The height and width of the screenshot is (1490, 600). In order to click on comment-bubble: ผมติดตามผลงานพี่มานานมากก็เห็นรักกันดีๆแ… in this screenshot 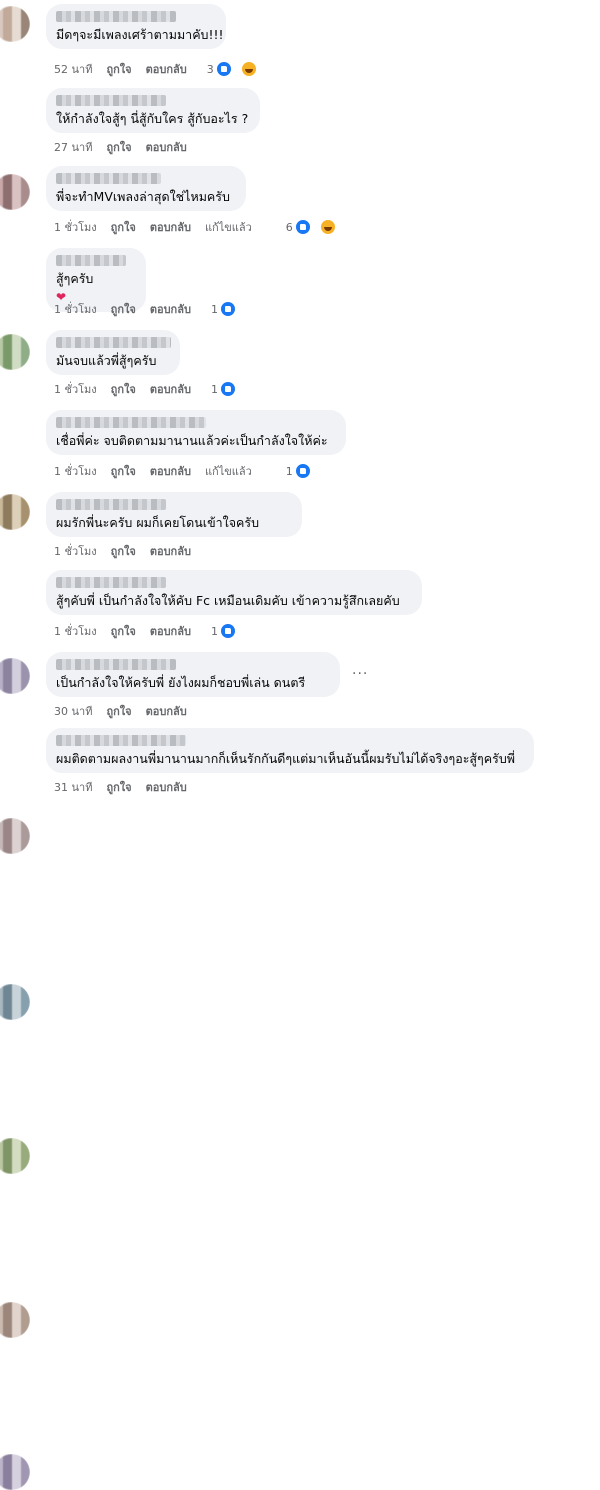, I will do `click(290, 750)`.